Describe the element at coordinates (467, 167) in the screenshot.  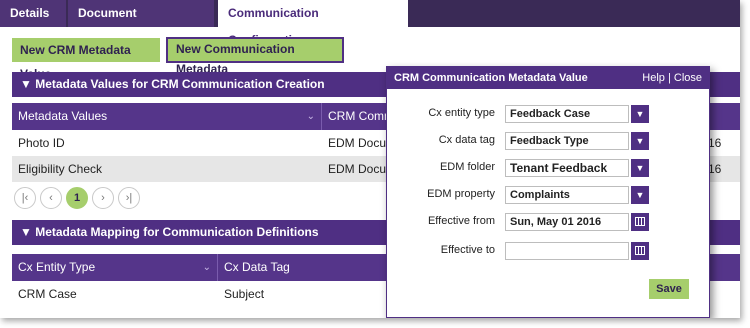
I see `edm-folder-label: EDM folder` at that location.